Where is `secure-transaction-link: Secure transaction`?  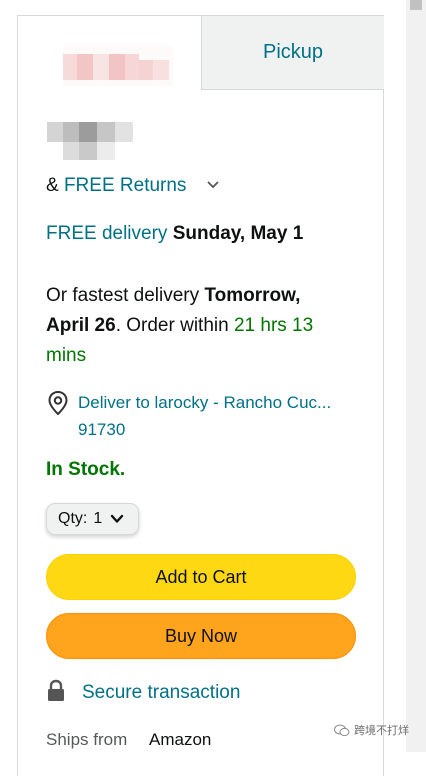 secure-transaction-link: Secure transaction is located at coordinates (161, 693).